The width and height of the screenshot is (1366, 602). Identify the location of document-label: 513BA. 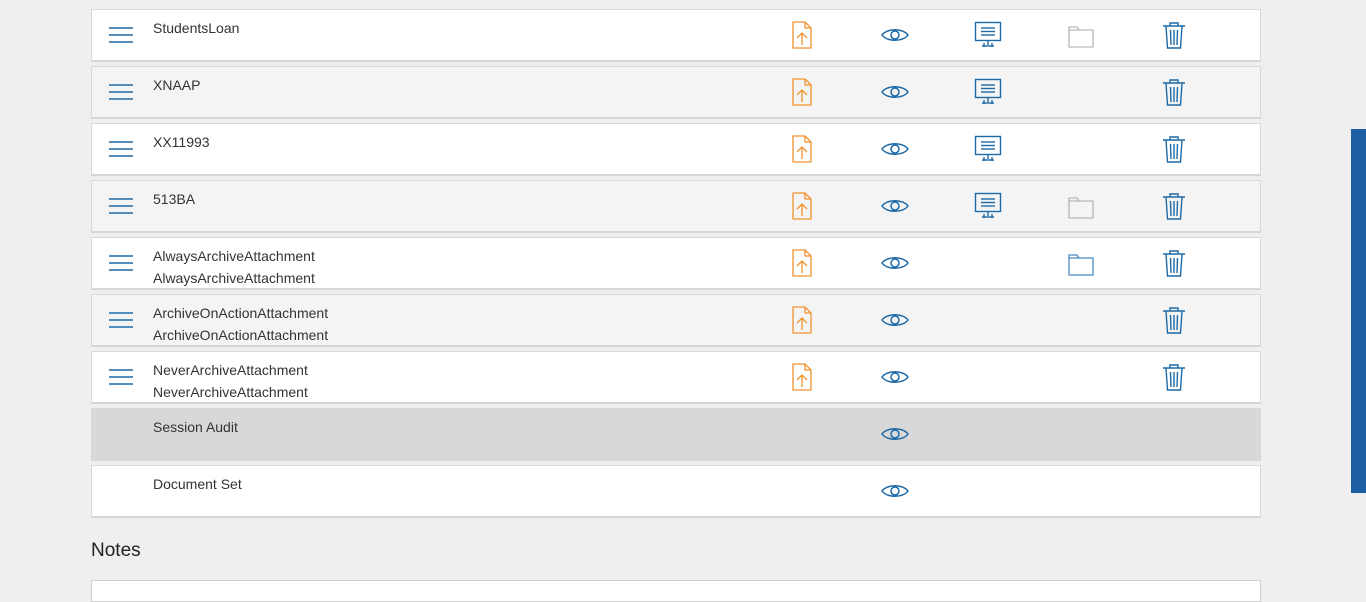
(174, 199).